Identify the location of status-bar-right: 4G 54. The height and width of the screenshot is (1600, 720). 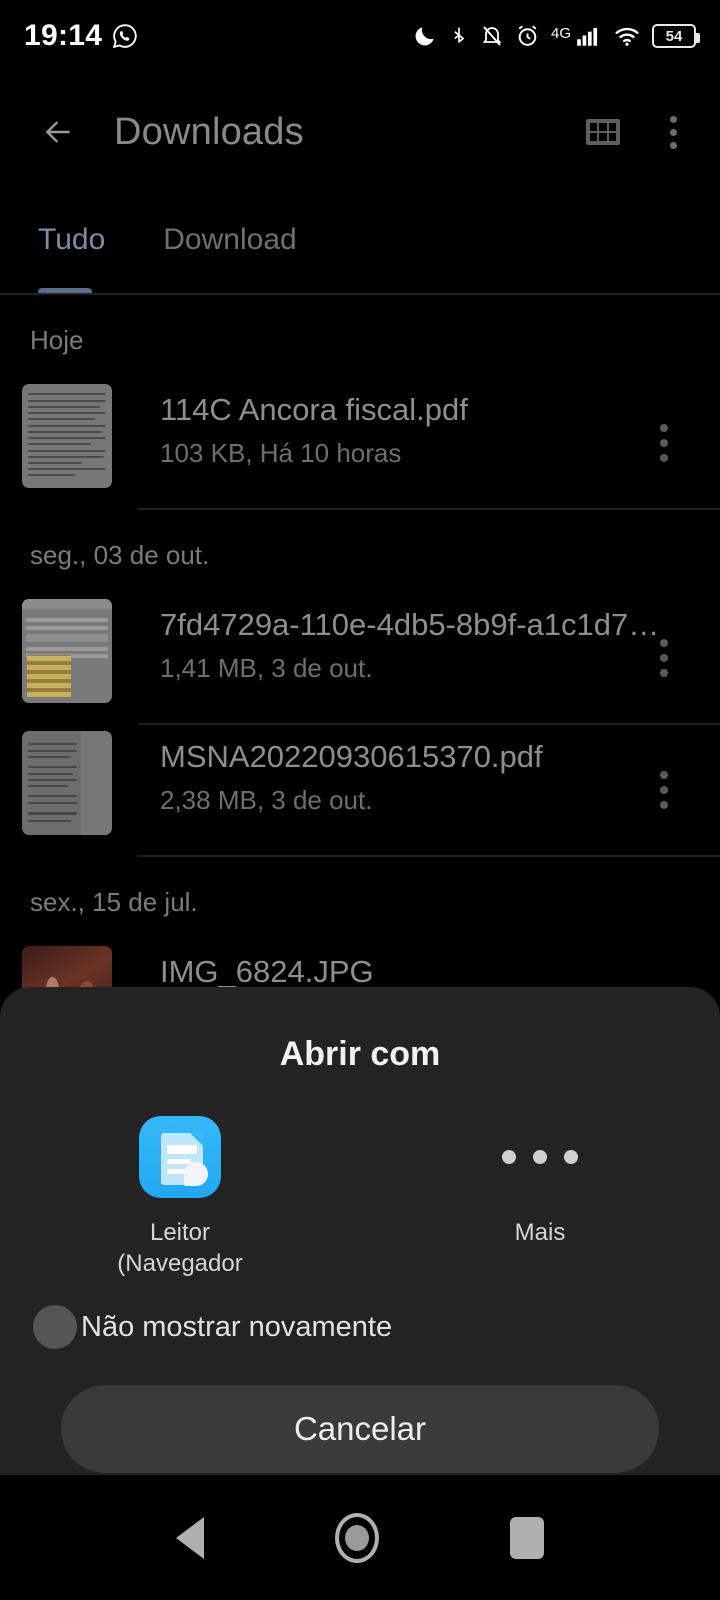
(556, 36).